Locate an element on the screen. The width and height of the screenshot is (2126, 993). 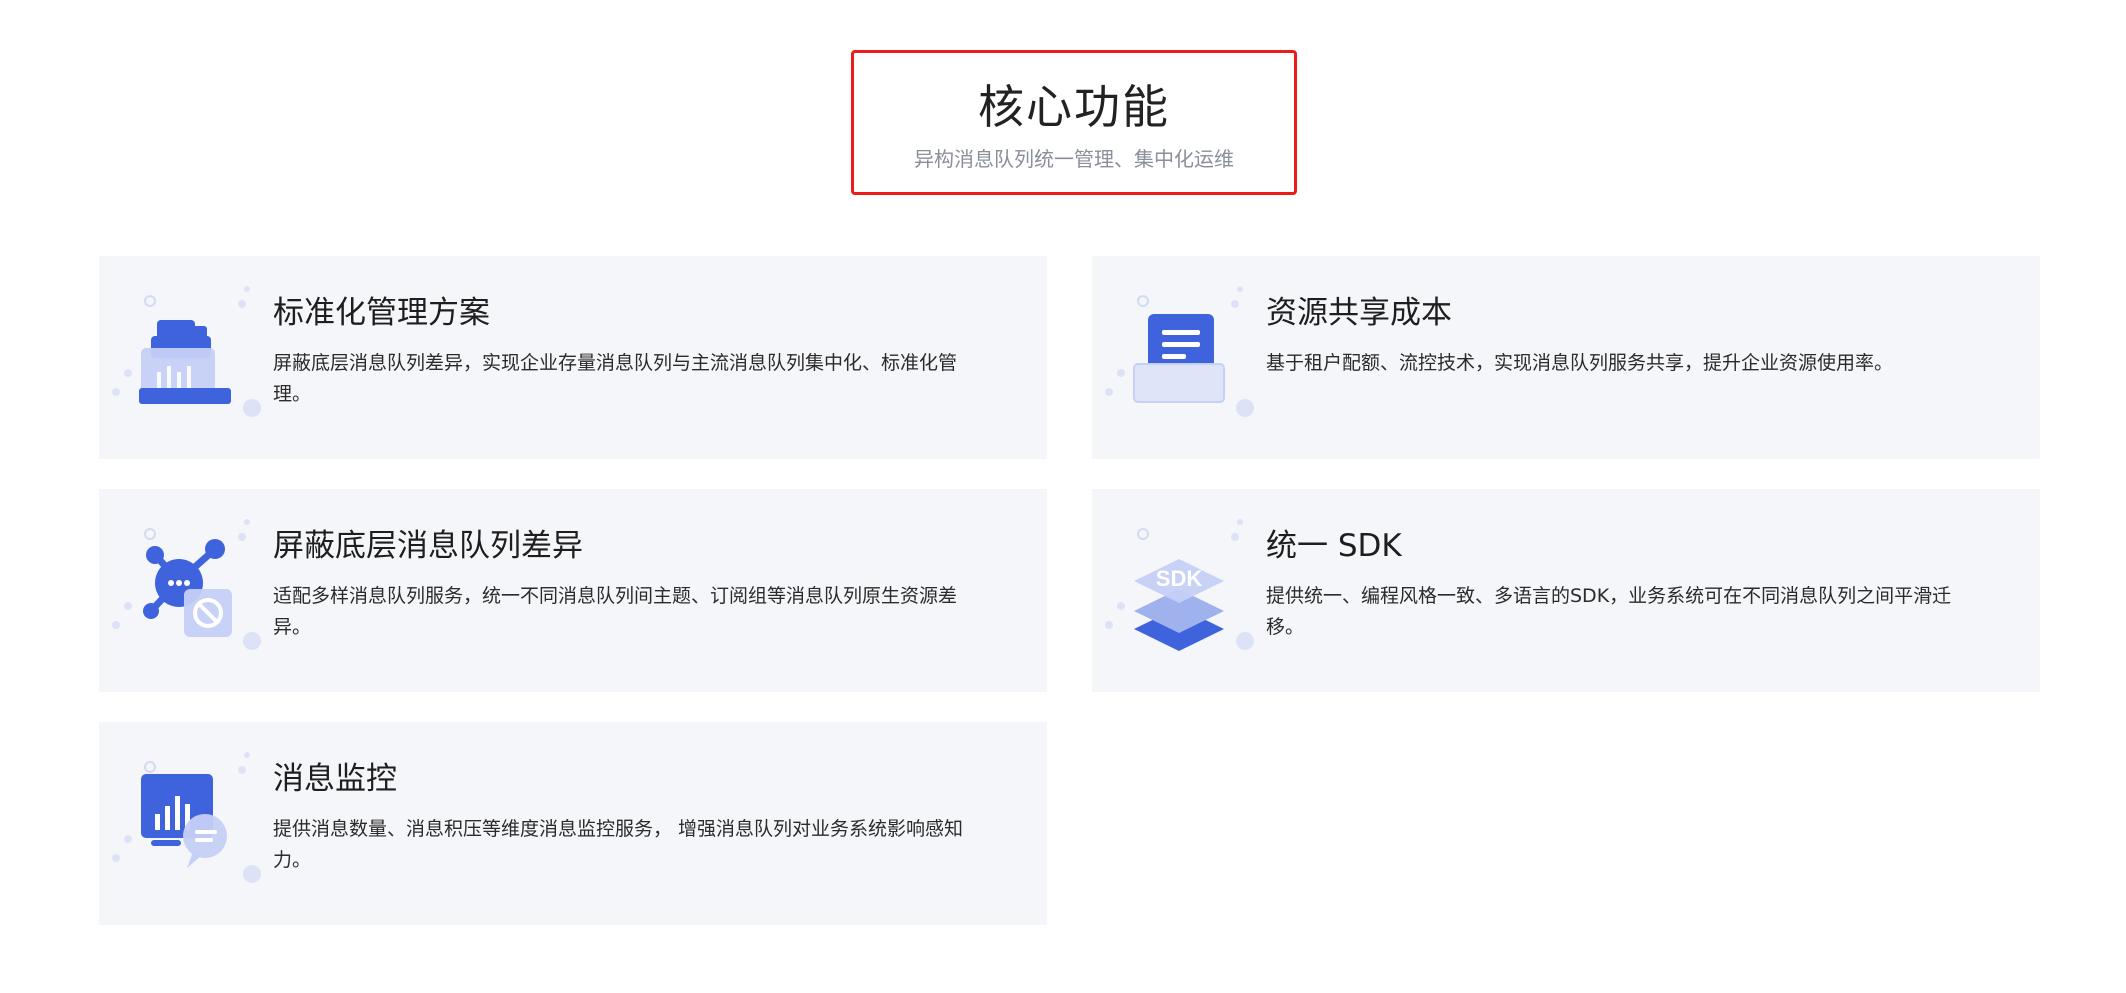
card-title: 消息监控 is located at coordinates (335, 779).